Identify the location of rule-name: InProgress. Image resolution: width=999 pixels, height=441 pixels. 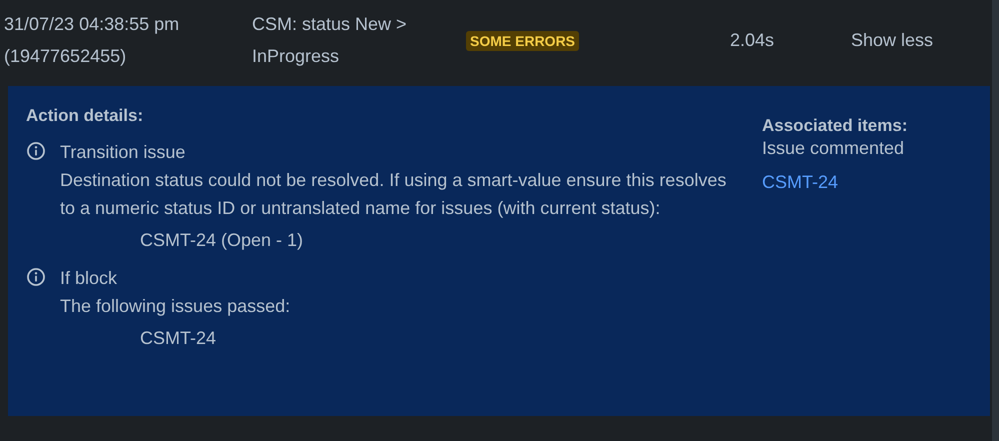
(296, 56).